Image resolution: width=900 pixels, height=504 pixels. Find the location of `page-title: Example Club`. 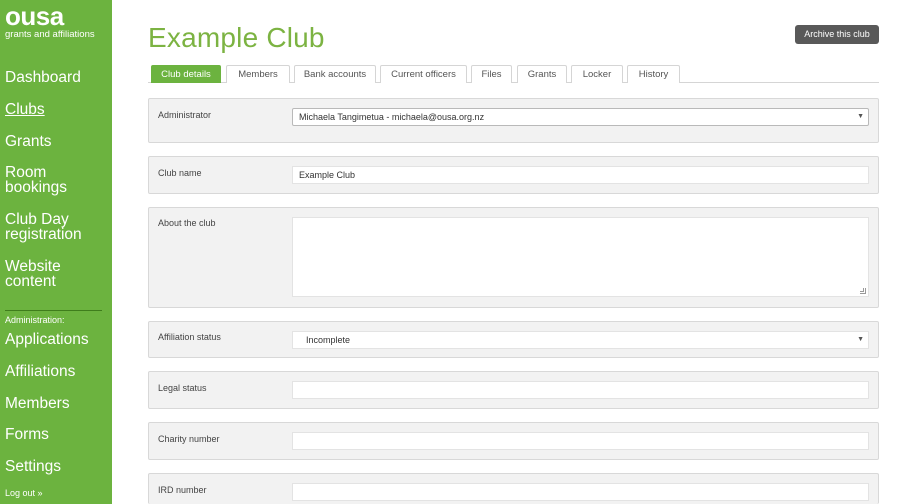

page-title: Example Club is located at coordinates (236, 37).